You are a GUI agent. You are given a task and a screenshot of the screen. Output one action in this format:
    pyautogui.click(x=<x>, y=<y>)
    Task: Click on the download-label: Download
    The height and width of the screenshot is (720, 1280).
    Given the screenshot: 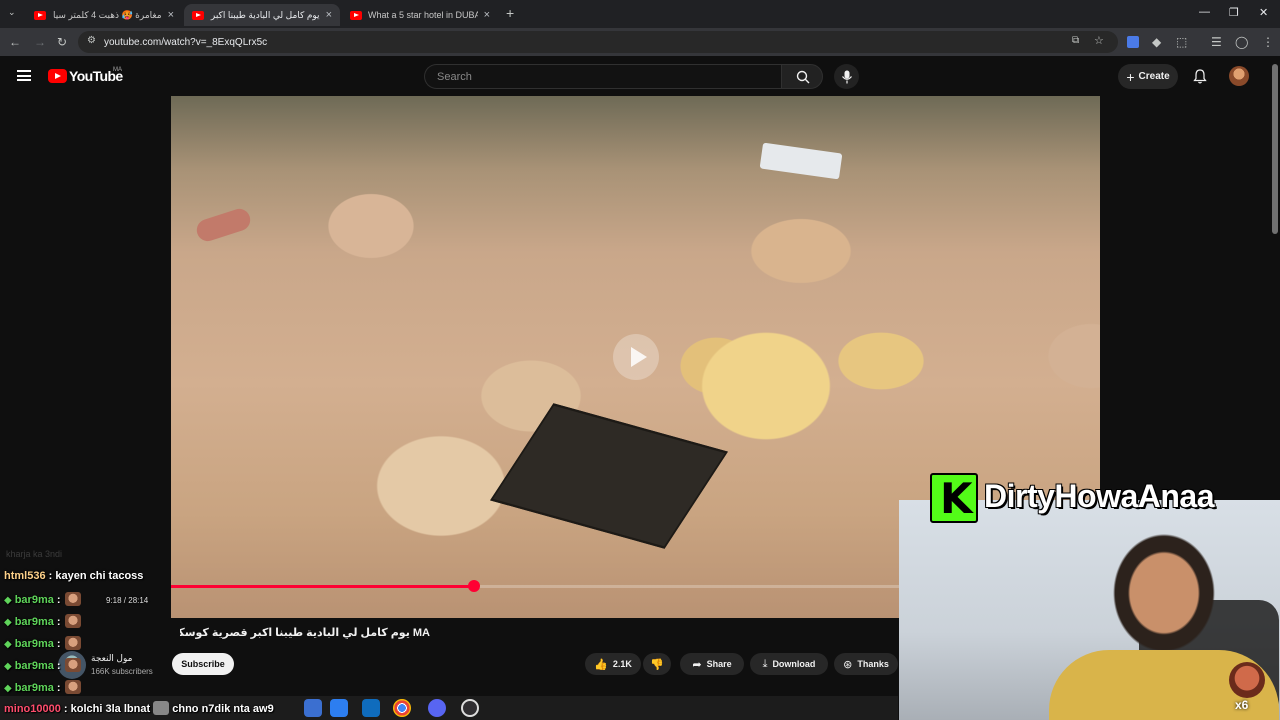 What is the action you would take?
    pyautogui.click(x=794, y=664)
    